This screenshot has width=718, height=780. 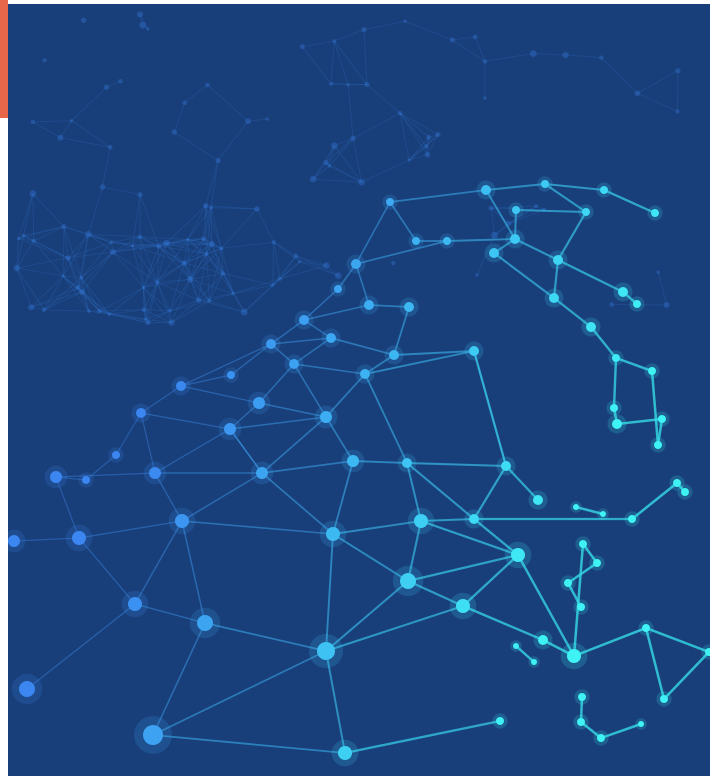 I want to click on accent-bar, so click(x=4, y=59).